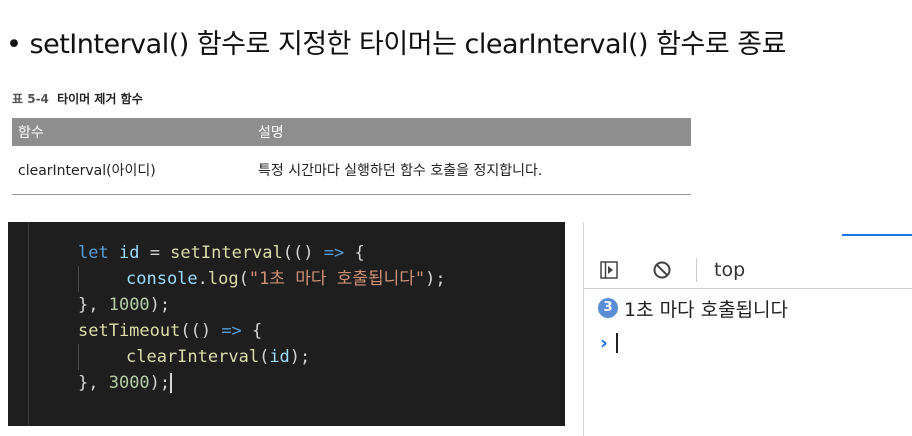 The height and width of the screenshot is (436, 912). What do you see at coordinates (286, 305) in the screenshot?
I see `code-line: }, 1000);` at bounding box center [286, 305].